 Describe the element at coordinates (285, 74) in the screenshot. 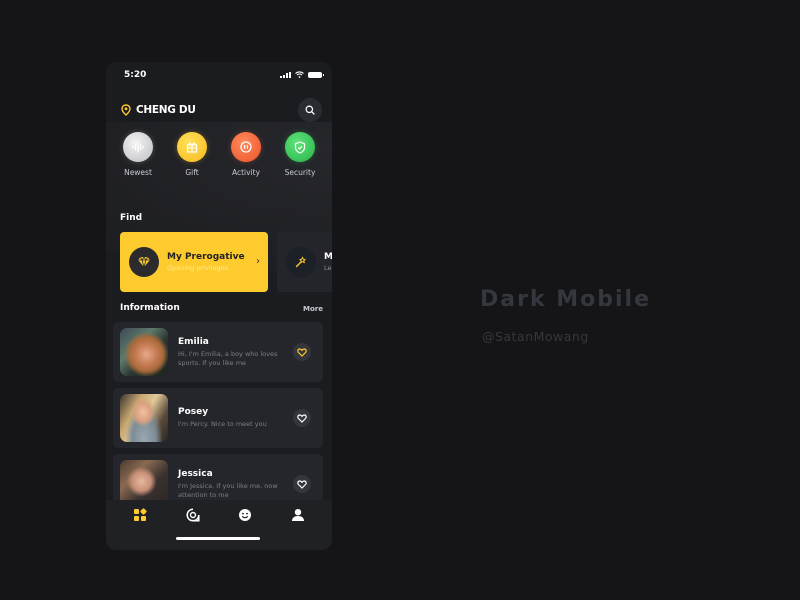

I see `signal-icon` at that location.